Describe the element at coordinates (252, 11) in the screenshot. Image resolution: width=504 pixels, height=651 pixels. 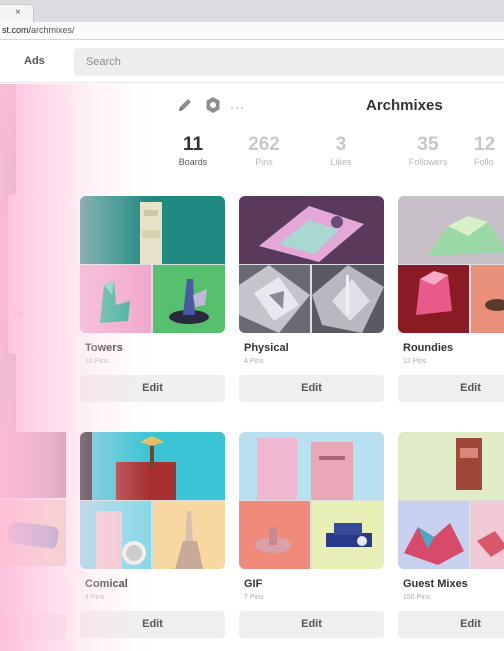
I see `browser-tab-bar: ×` at that location.